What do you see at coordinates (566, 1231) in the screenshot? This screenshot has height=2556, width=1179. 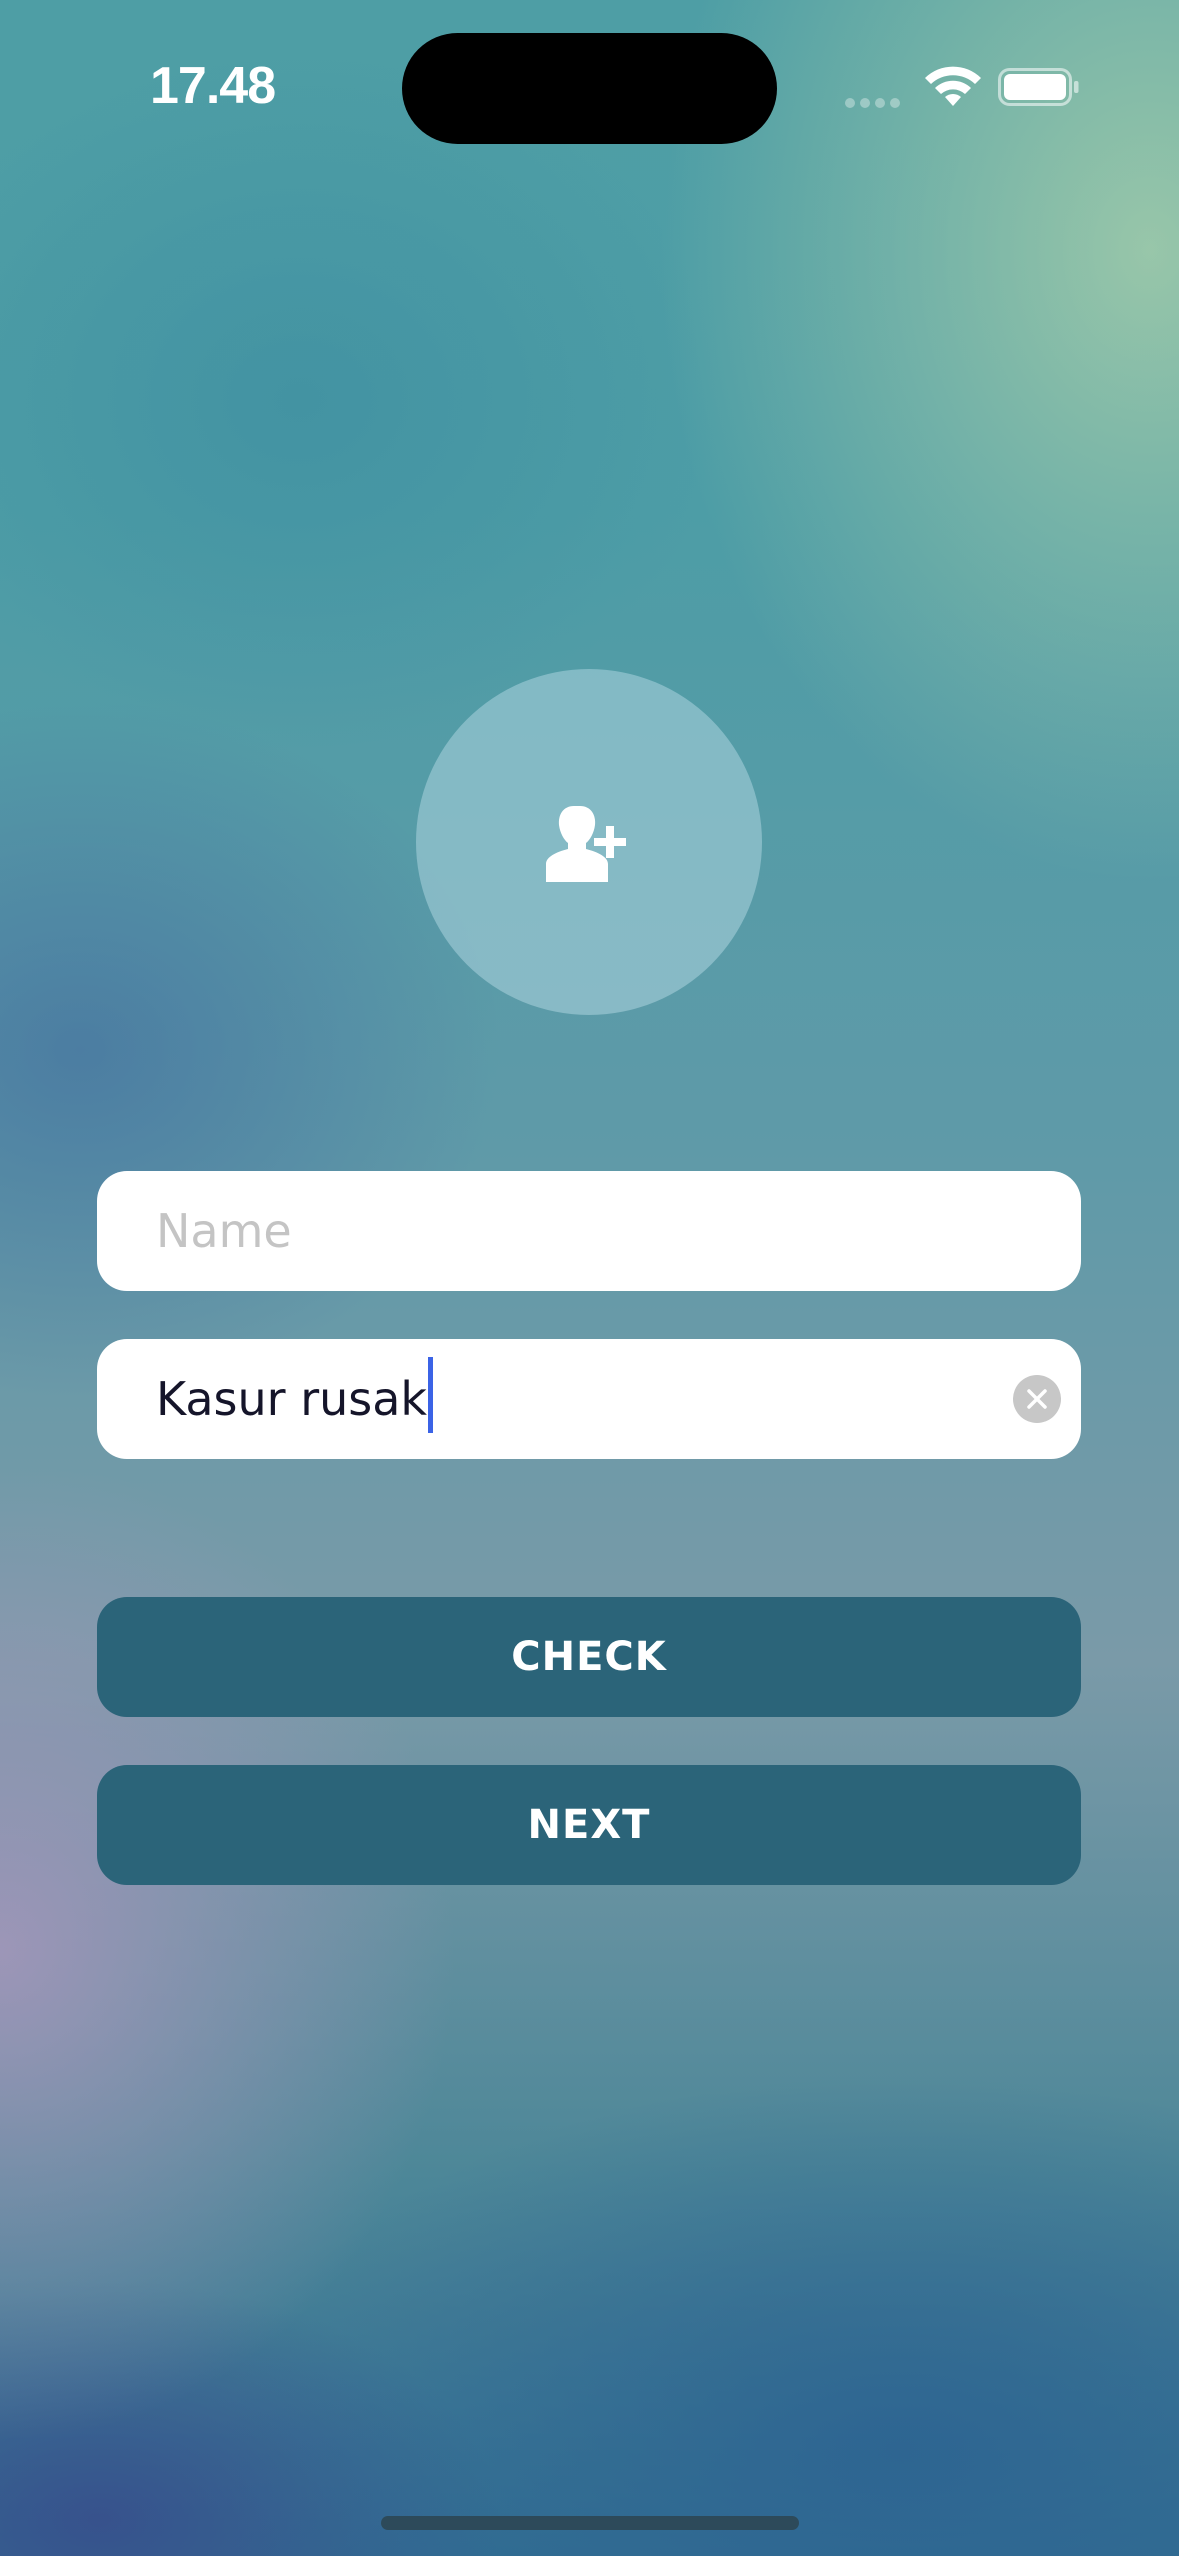 I see `name-input` at bounding box center [566, 1231].